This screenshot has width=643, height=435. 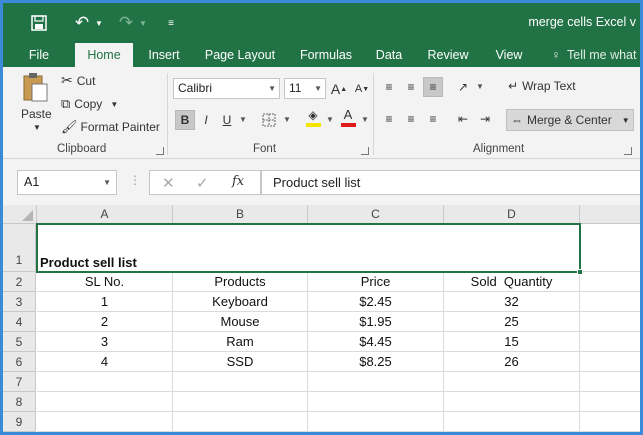 I want to click on fill-handle, so click(x=580, y=272).